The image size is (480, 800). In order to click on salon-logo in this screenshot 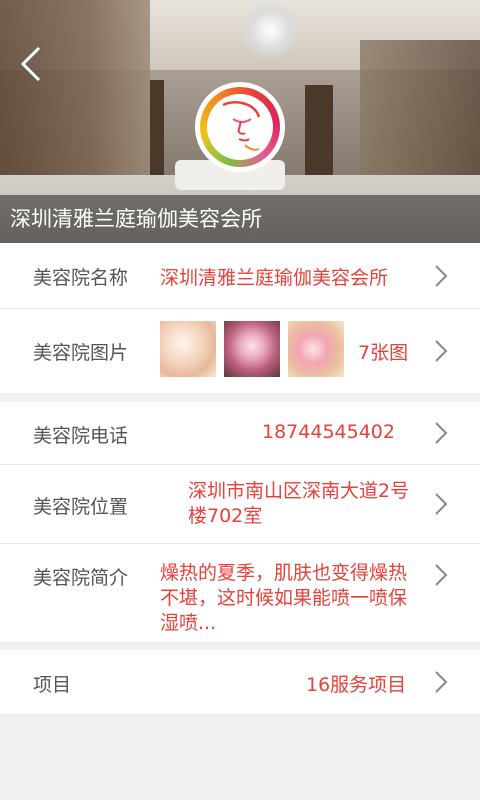, I will do `click(240, 127)`.